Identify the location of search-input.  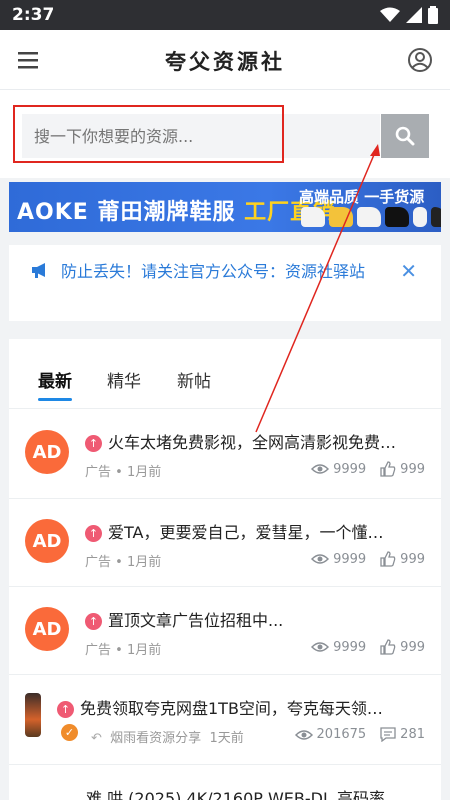
(201, 136).